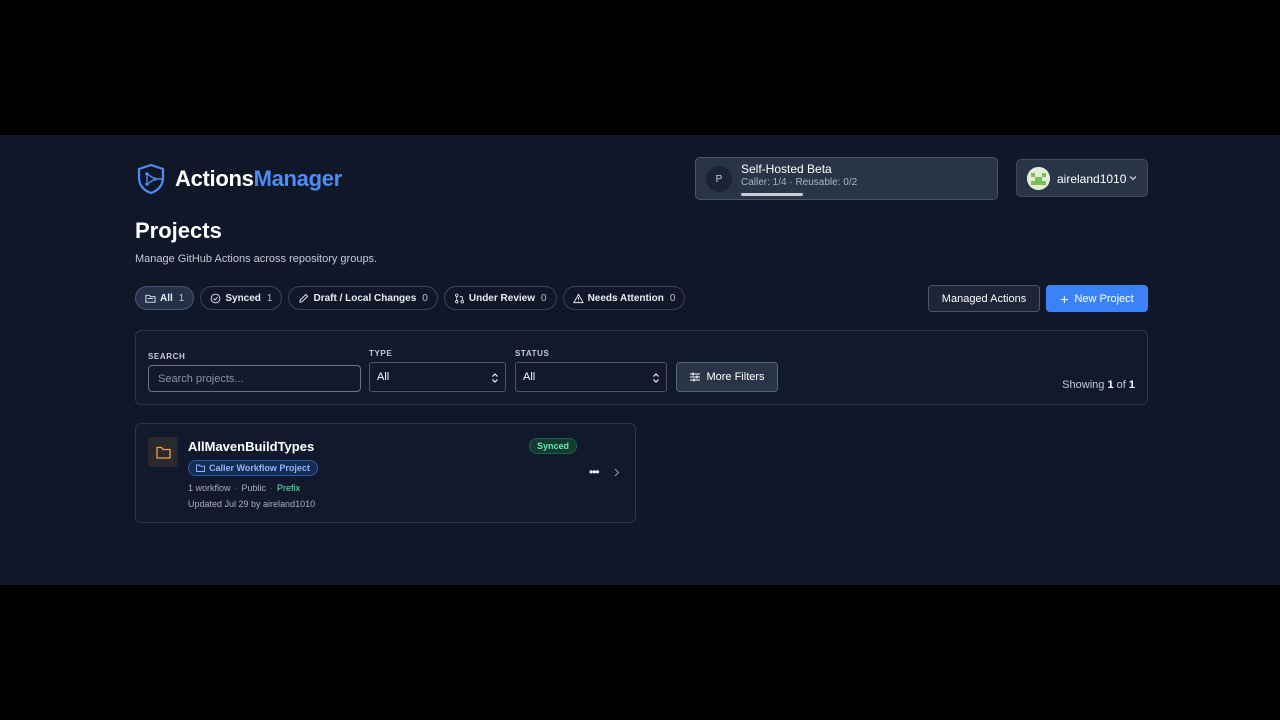 This screenshot has height=720, width=1280. What do you see at coordinates (1038, 178) in the screenshot?
I see `avatar` at bounding box center [1038, 178].